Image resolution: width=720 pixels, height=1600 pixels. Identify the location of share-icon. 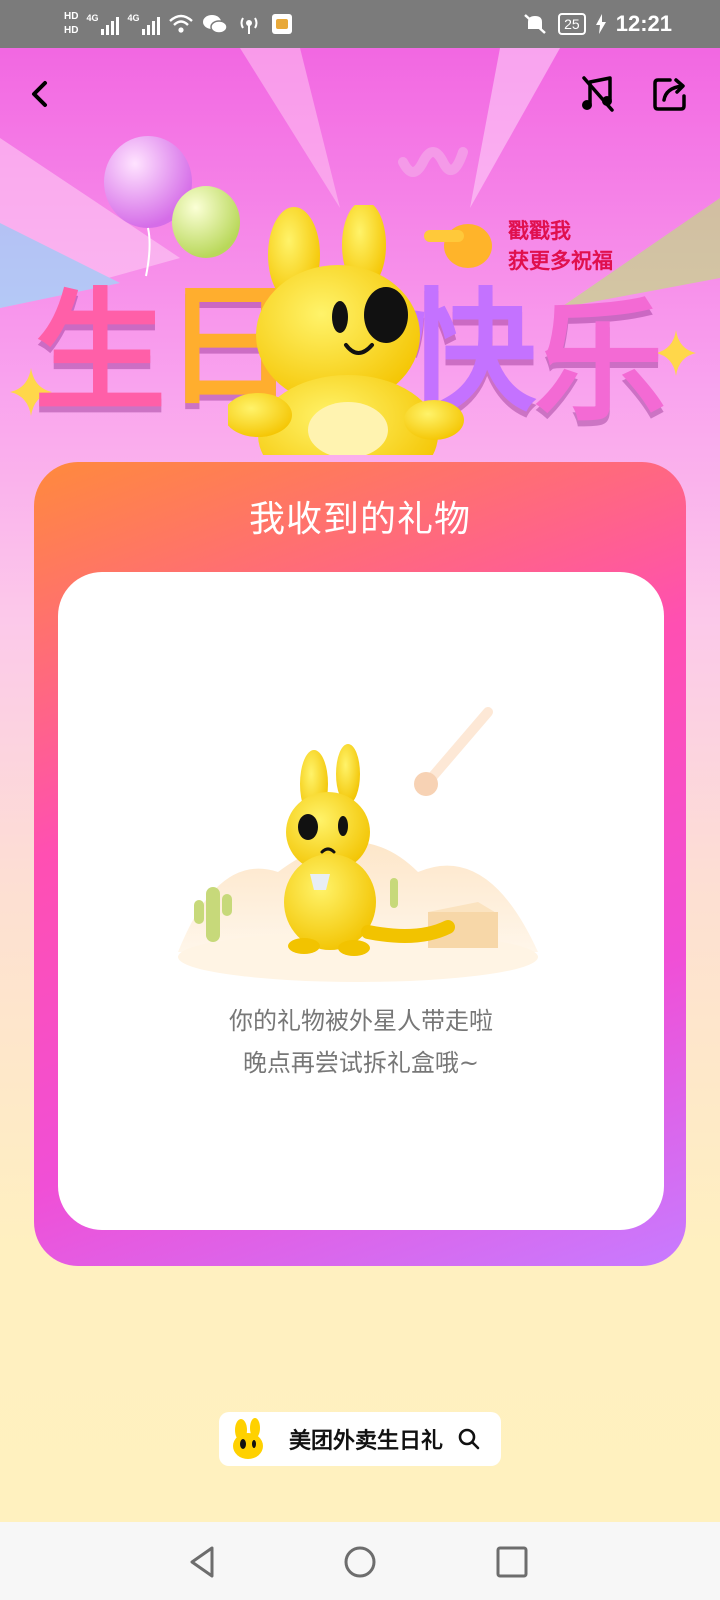
(669, 94).